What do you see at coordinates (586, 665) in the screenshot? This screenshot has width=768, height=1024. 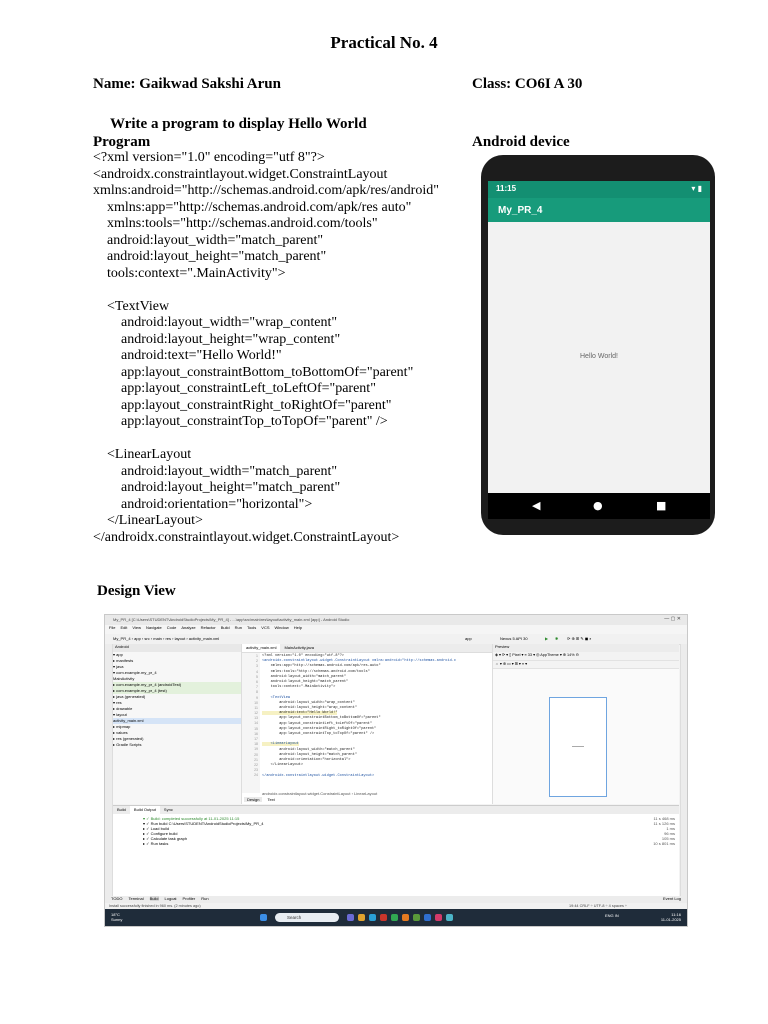 I see `preview-toolbar-secondary: ⇔ ▾ ⊕ ▭ ▾ ⊞ ▾ ≡ ▾` at bounding box center [586, 665].